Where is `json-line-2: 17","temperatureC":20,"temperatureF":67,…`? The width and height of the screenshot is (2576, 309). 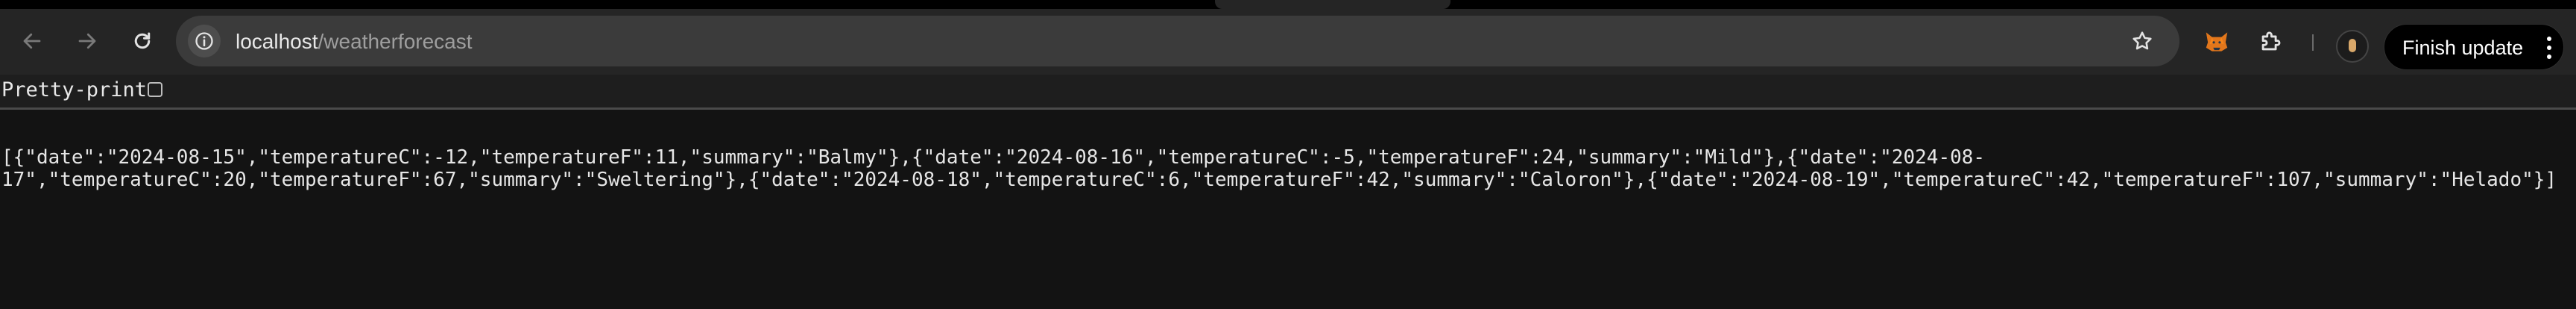
json-line-2: 17","temperatureC":20,"temperatureF":67,… is located at coordinates (1279, 180).